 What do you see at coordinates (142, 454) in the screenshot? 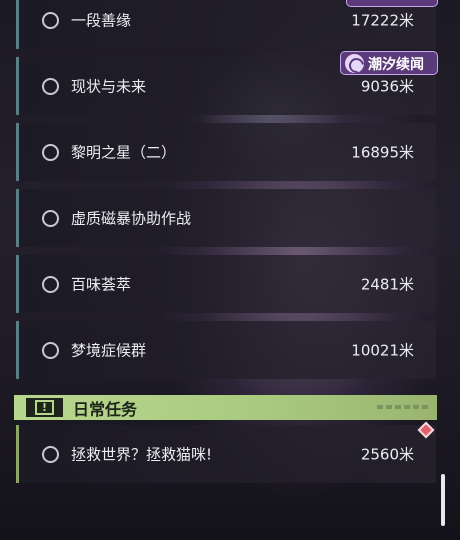
I see `quest-name: 拯救世界？拯救猫咪!` at bounding box center [142, 454].